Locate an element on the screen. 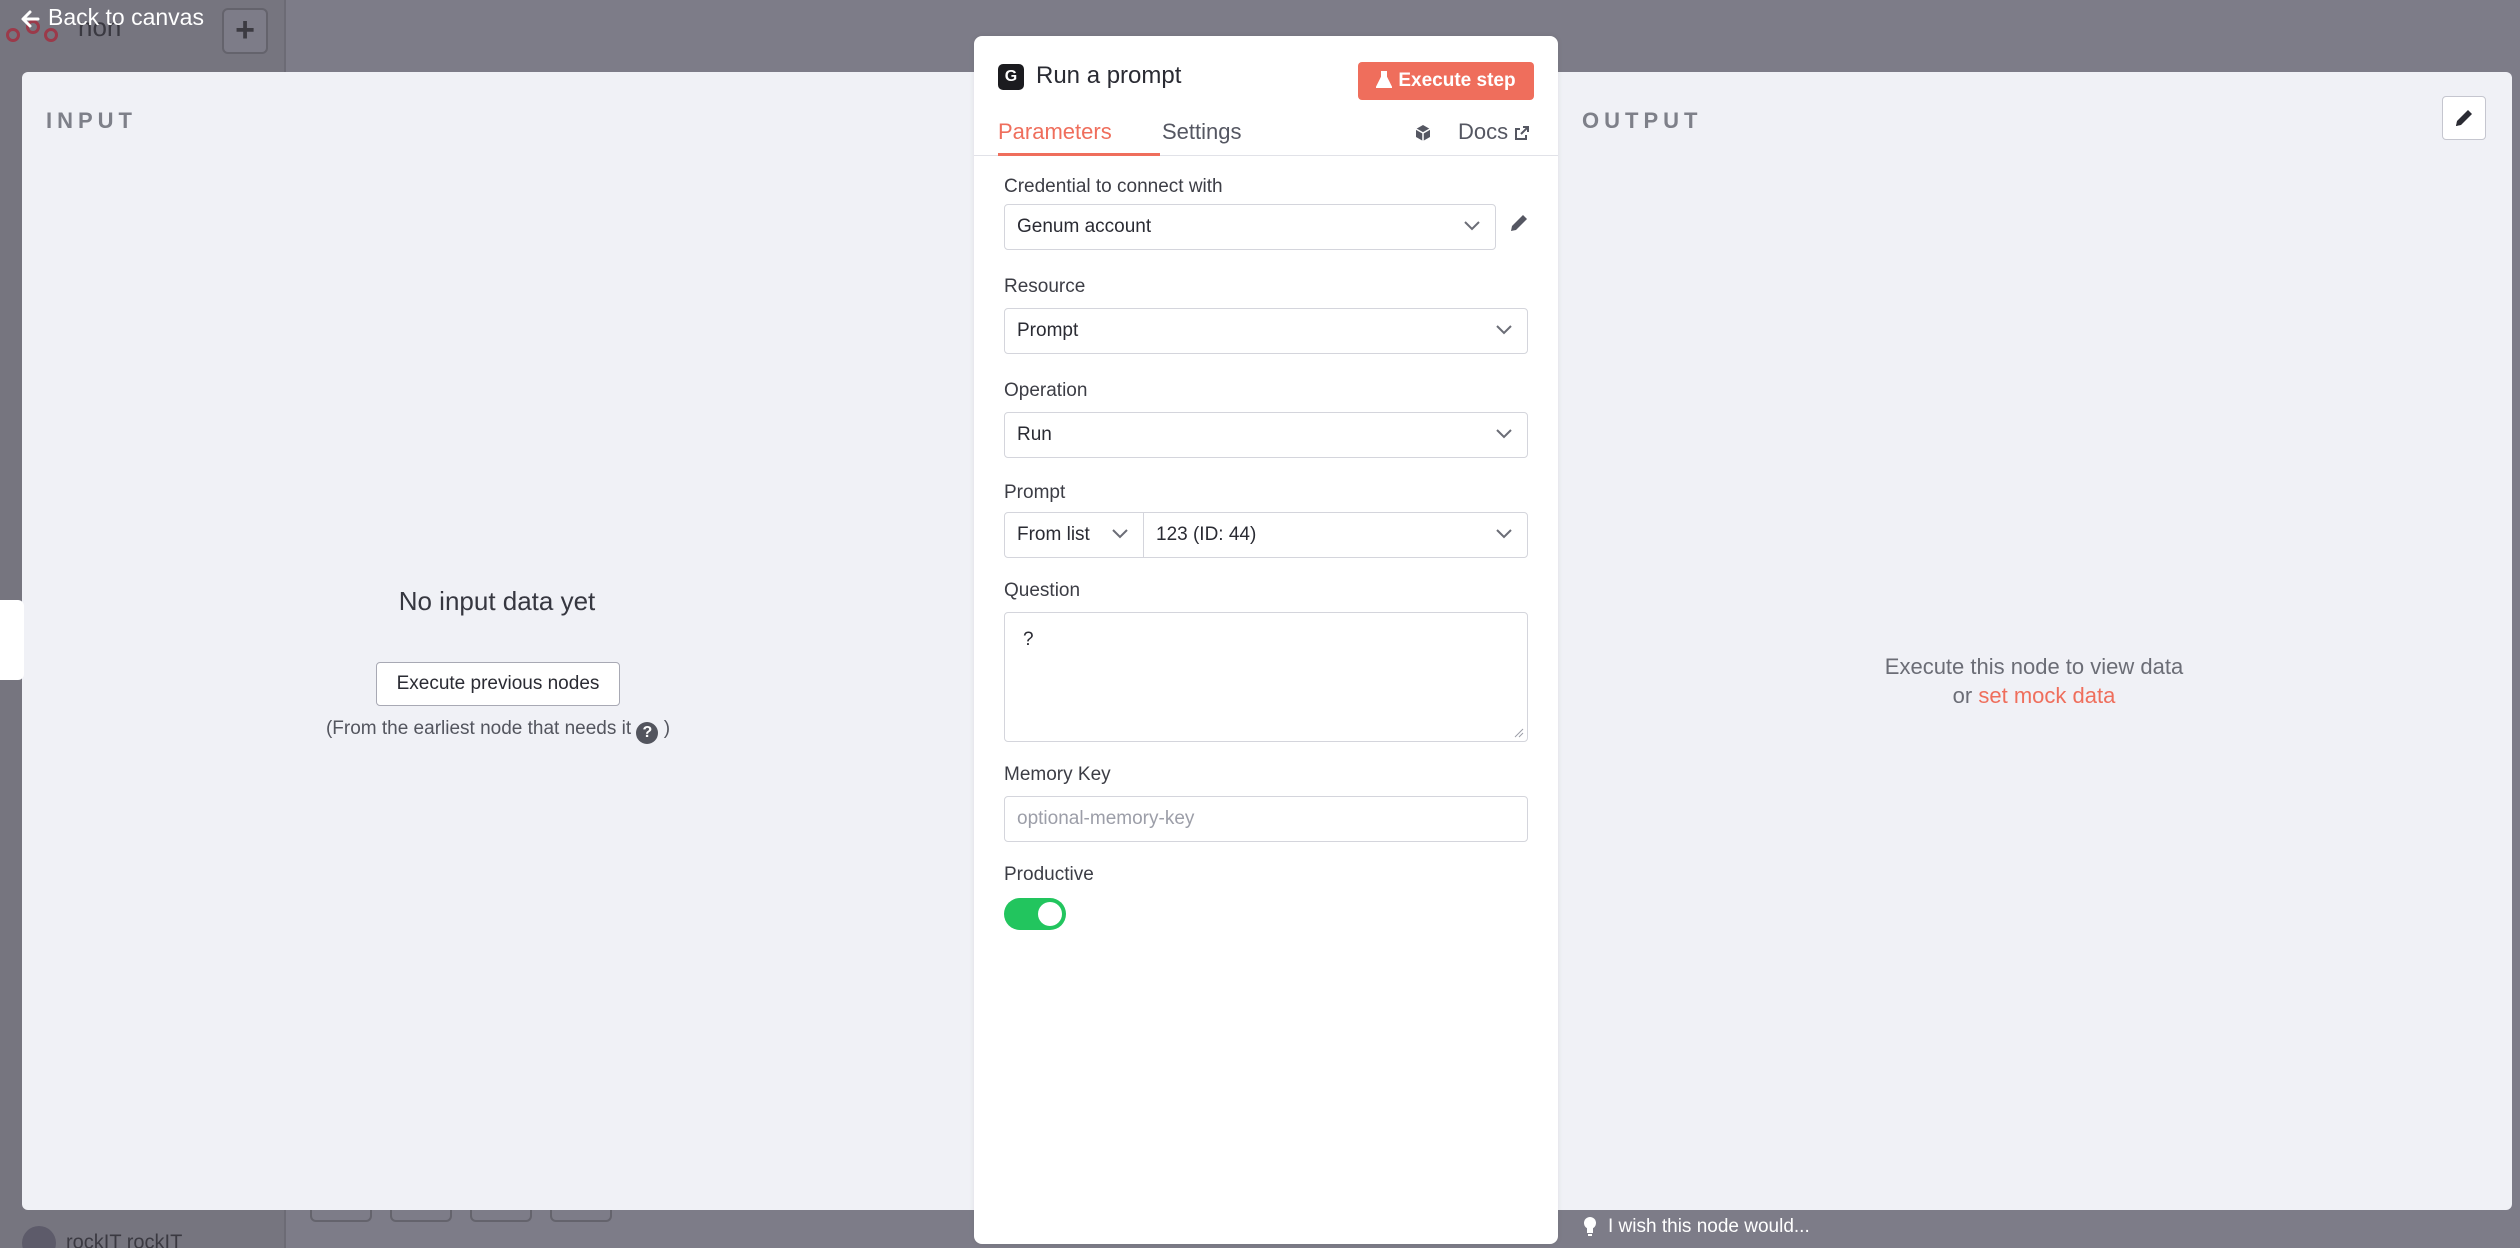  question-value: ? is located at coordinates (1028, 639).